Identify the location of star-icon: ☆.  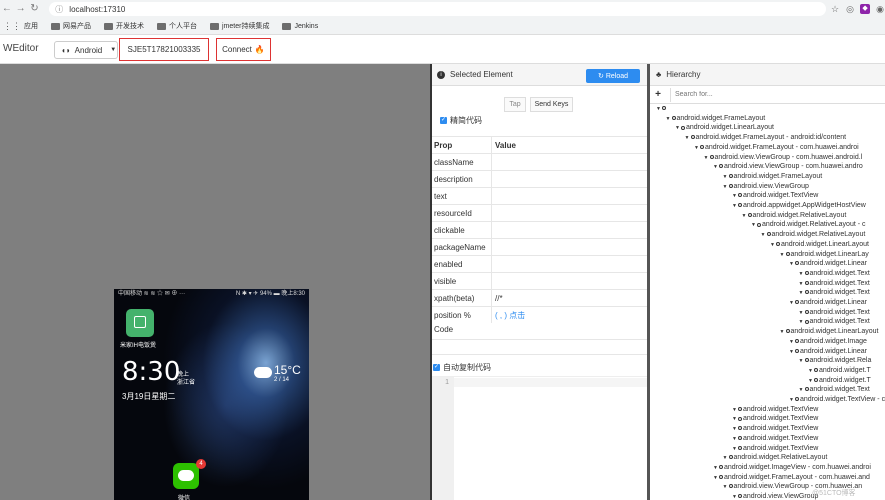
(835, 9).